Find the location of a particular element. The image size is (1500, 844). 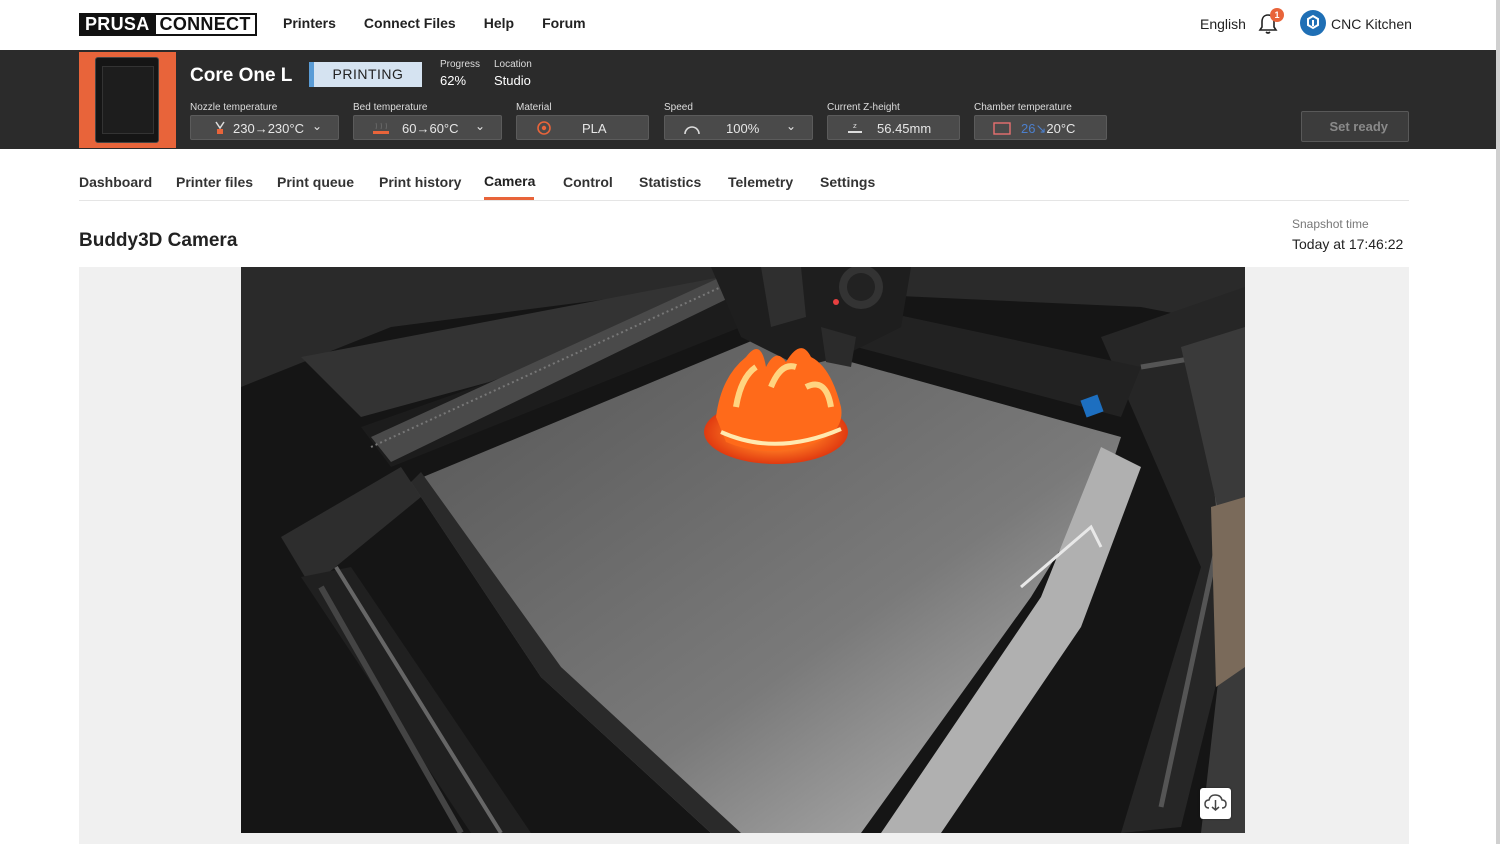

speedometer-icon is located at coordinates (692, 130).